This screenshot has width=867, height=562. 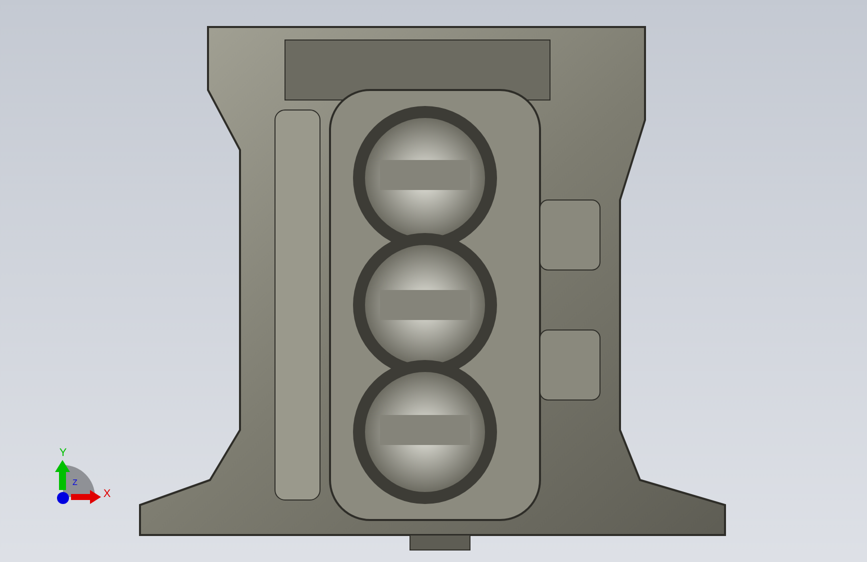 What do you see at coordinates (75, 482) in the screenshot?
I see `axis-label: Z` at bounding box center [75, 482].